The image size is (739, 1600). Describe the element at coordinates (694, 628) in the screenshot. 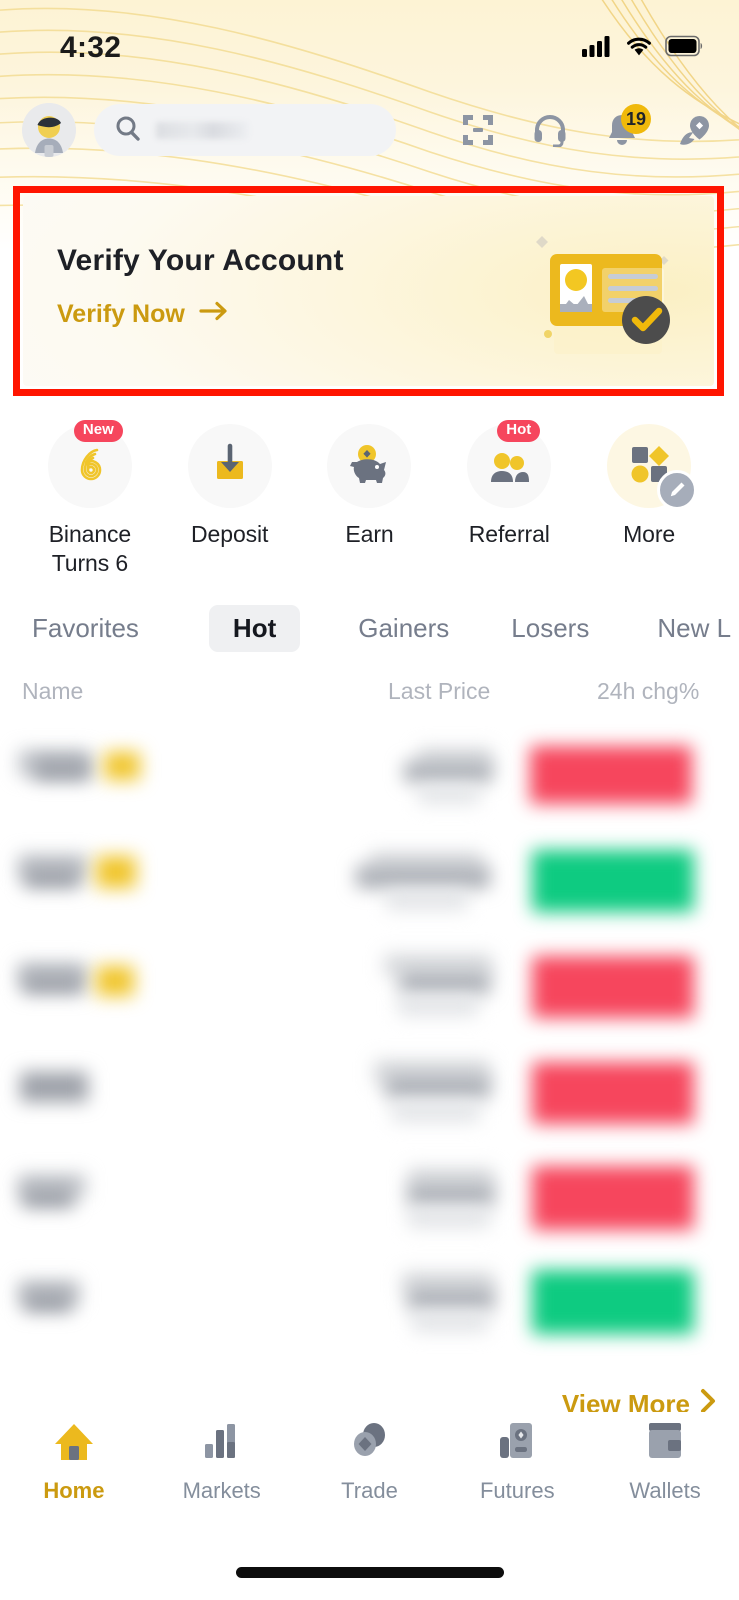

I see `tab-new-listings: New L` at that location.